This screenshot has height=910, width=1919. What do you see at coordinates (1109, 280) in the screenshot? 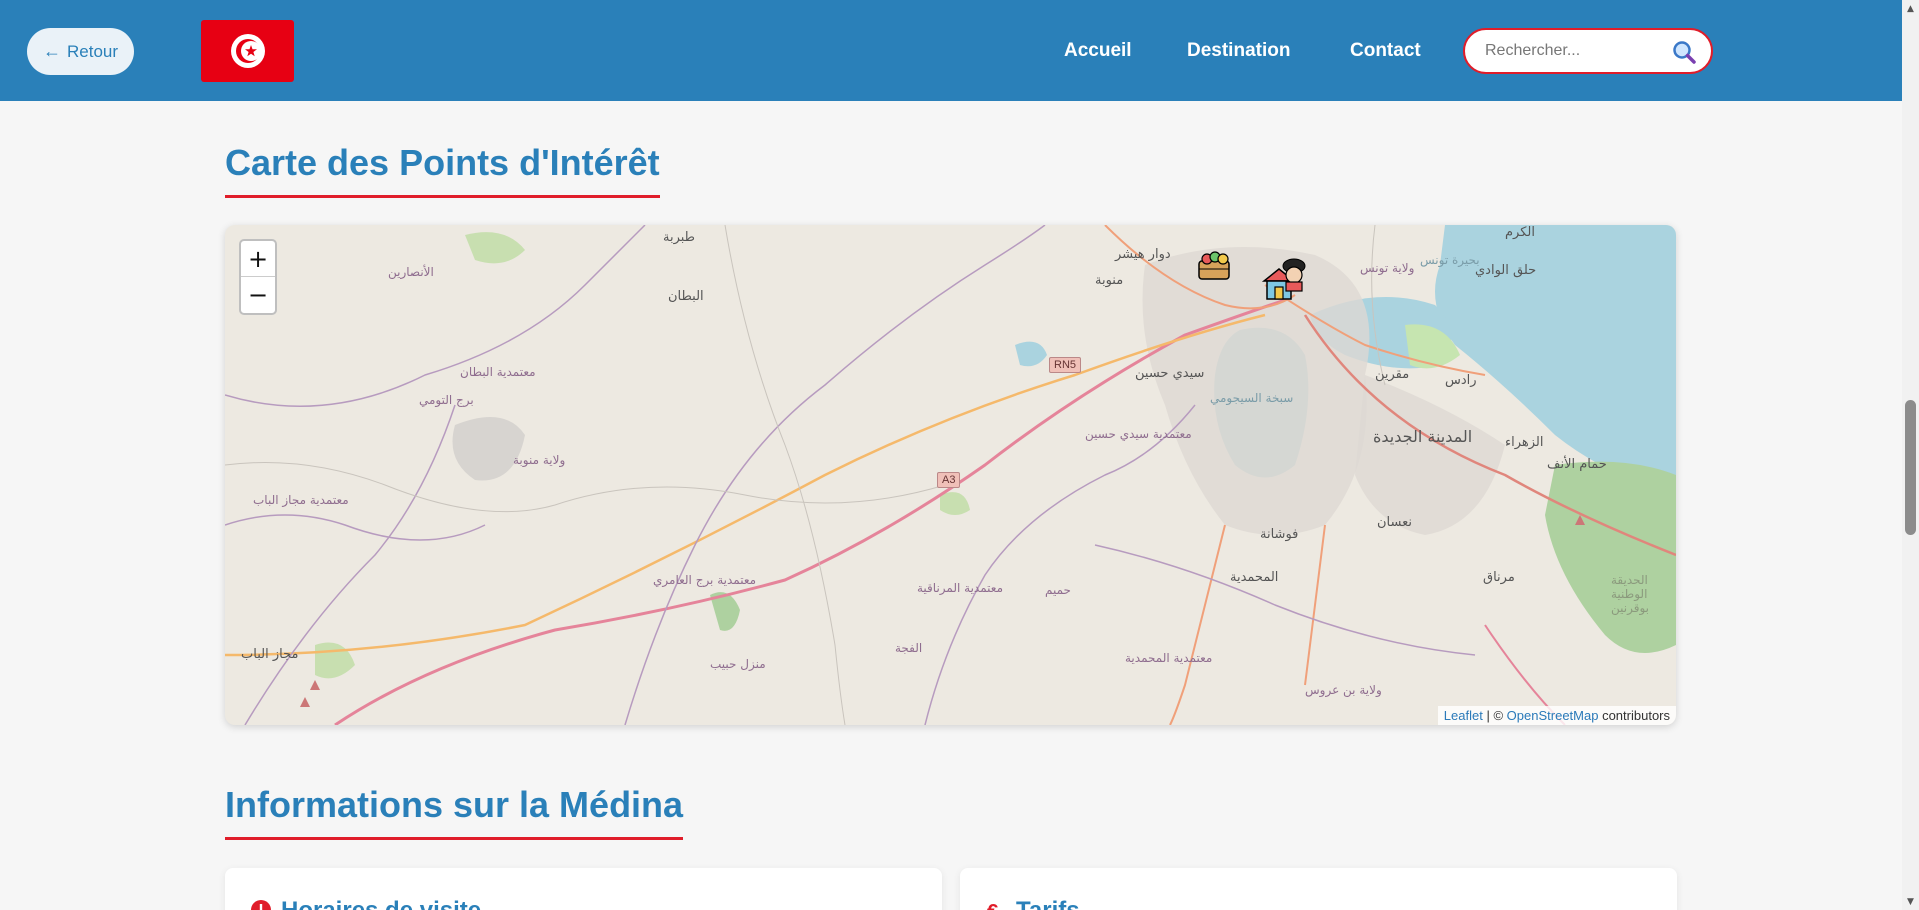
I see `map-label-manouba: منوبة` at bounding box center [1109, 280].